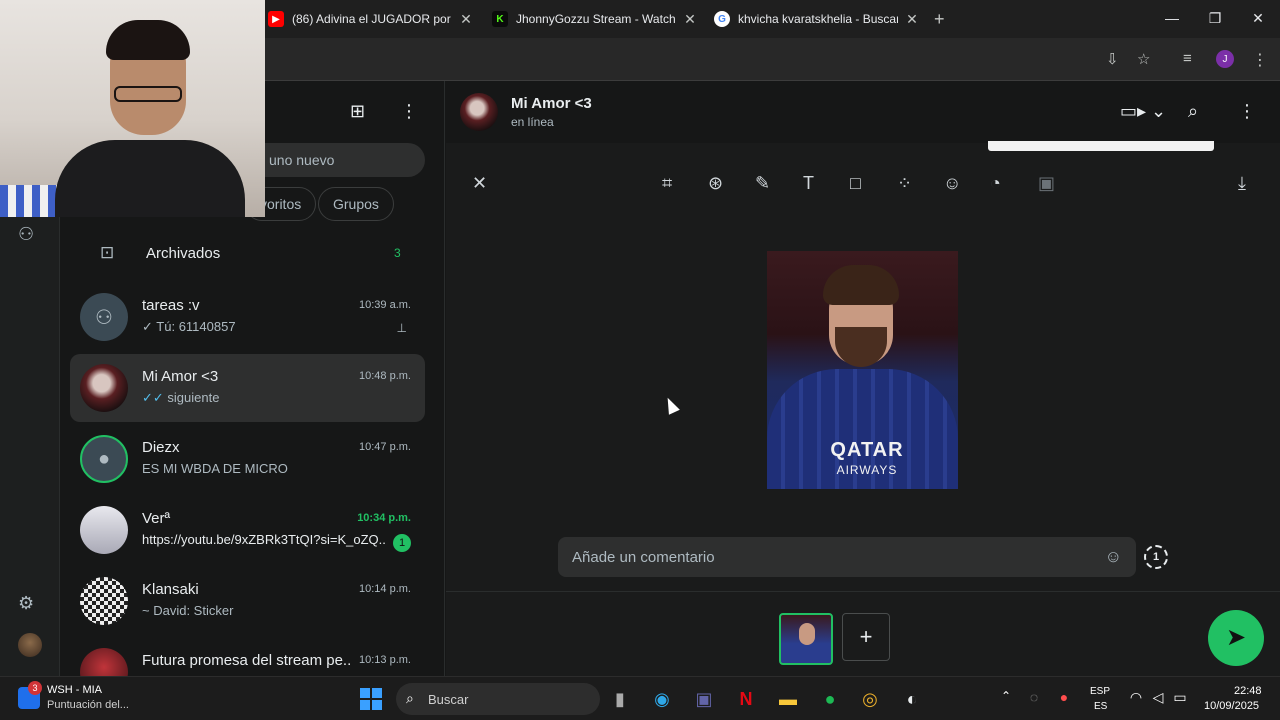 The image size is (1280, 720). Describe the element at coordinates (26, 234) in the screenshot. I see `communities-icon: ⚇` at that location.